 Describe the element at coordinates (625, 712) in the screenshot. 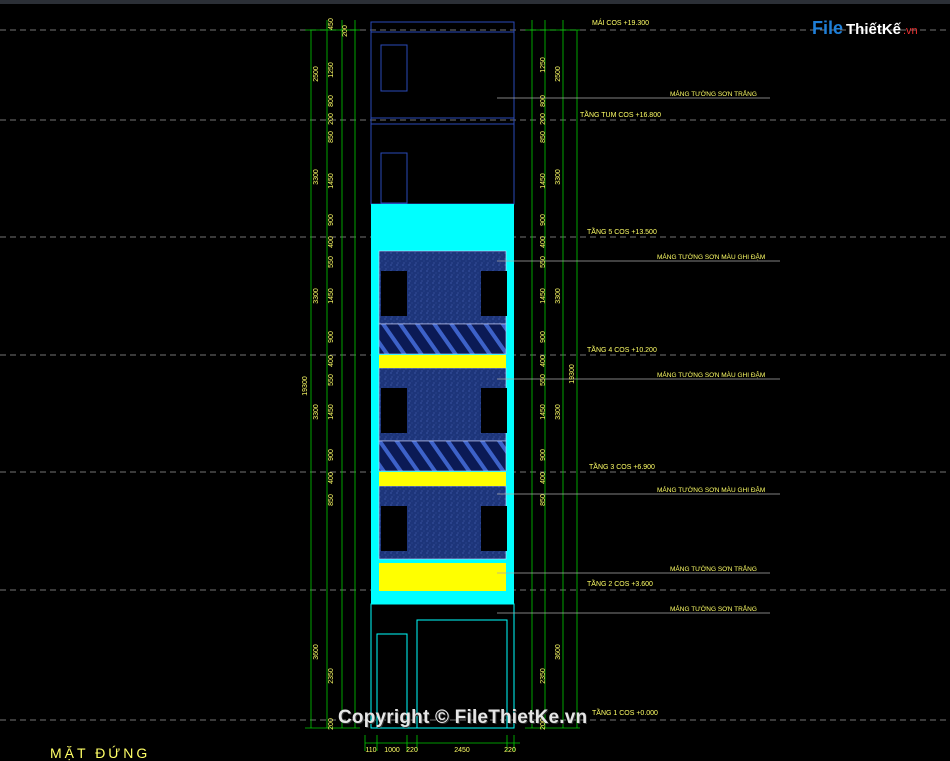

I see `level-label: TẦNG 1 COS +0.000` at that location.